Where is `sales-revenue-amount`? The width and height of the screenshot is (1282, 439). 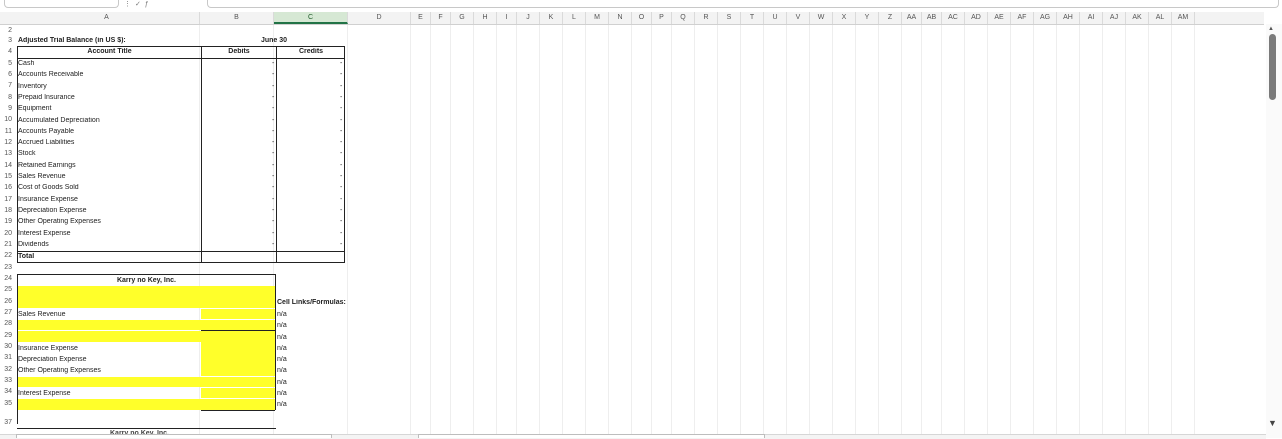
sales-revenue-amount is located at coordinates (238, 314).